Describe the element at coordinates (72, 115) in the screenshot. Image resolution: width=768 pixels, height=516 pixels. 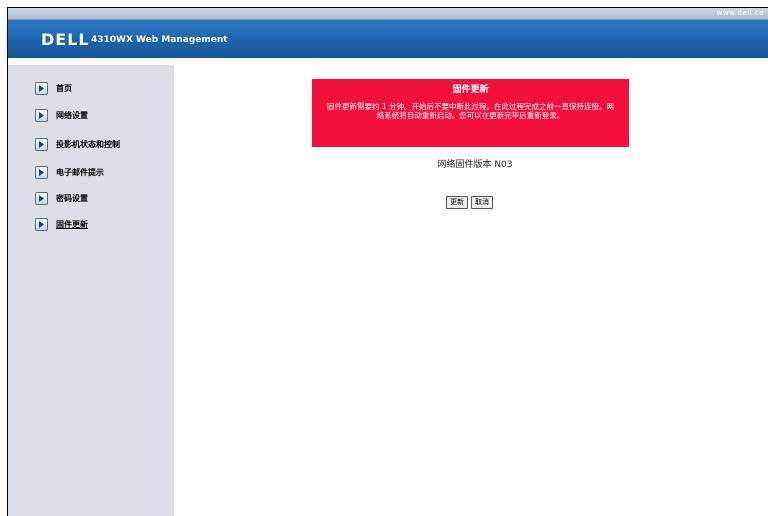
I see `sidebar-item-label: 网络设置` at that location.